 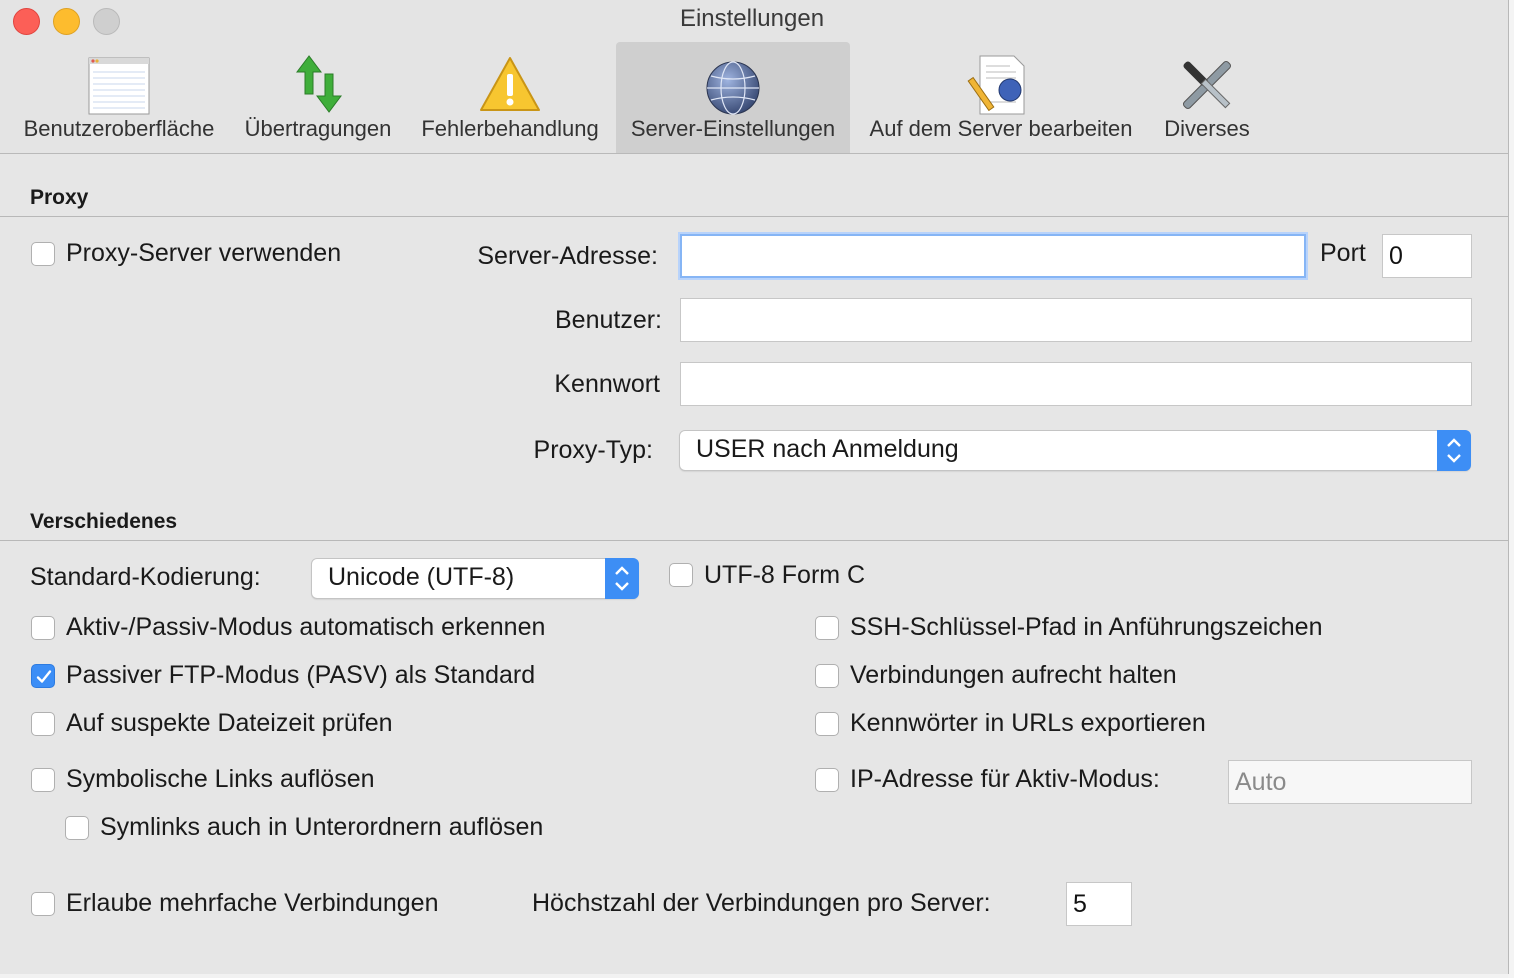 What do you see at coordinates (119, 128) in the screenshot?
I see `toolbar-item-label: Benutzeroberfläche` at bounding box center [119, 128].